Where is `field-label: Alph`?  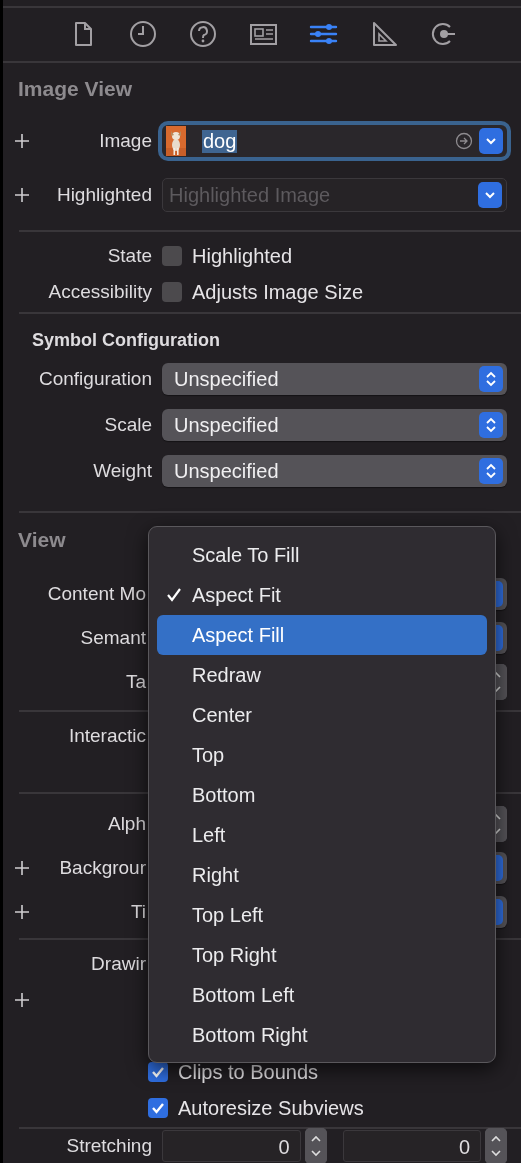 field-label: Alph is located at coordinates (126, 824).